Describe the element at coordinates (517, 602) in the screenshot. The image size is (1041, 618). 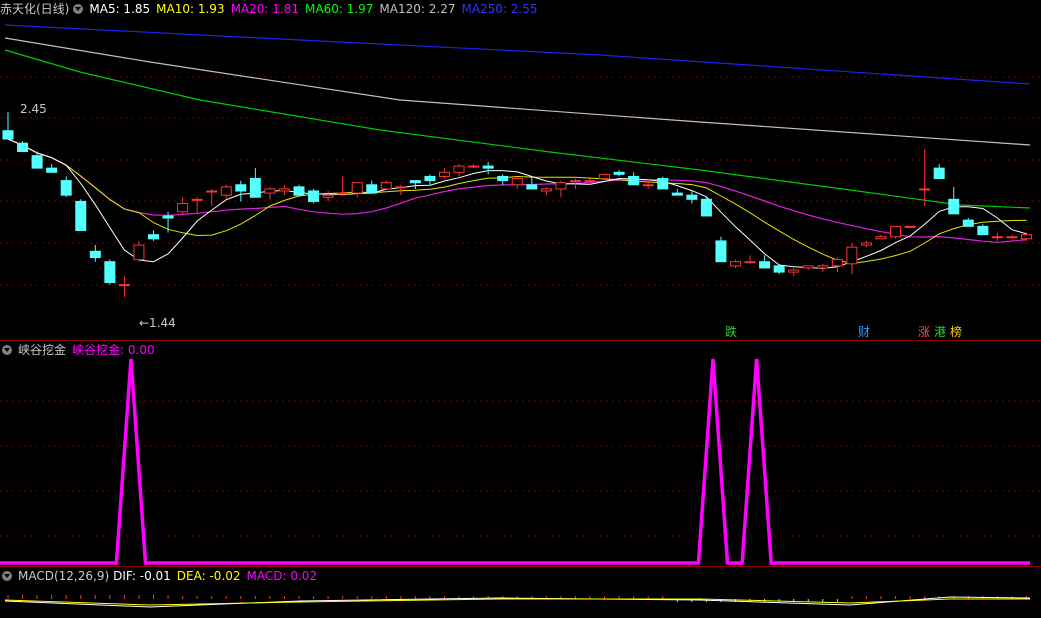
I see `dea-line` at that location.